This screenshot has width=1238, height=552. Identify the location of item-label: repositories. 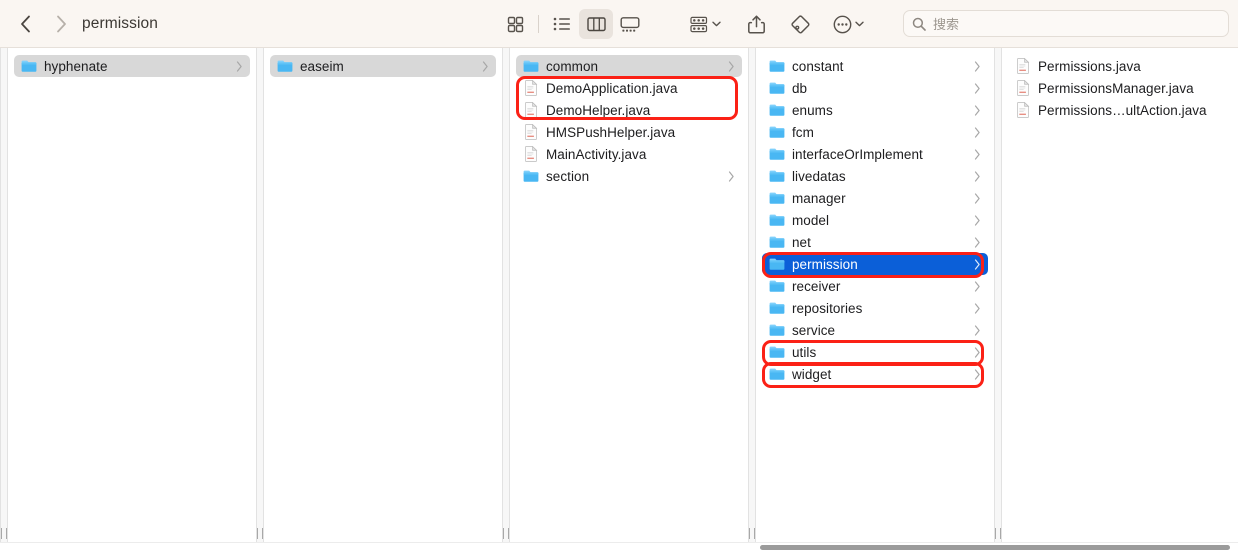
(827, 308).